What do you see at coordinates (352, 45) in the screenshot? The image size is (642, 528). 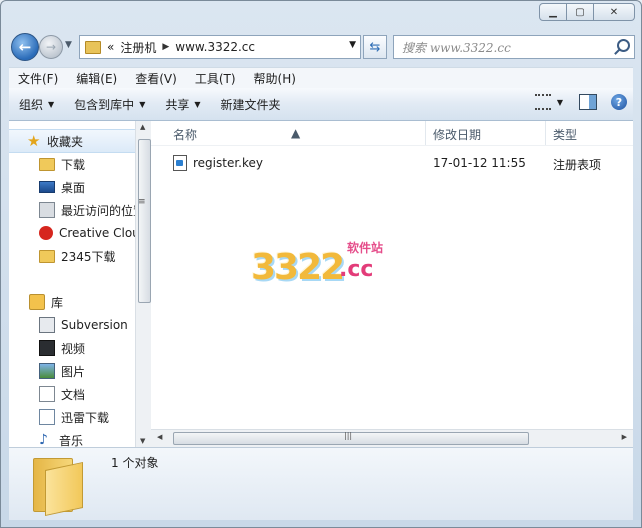 I see `address-dropdown-icon: ▼` at bounding box center [352, 45].